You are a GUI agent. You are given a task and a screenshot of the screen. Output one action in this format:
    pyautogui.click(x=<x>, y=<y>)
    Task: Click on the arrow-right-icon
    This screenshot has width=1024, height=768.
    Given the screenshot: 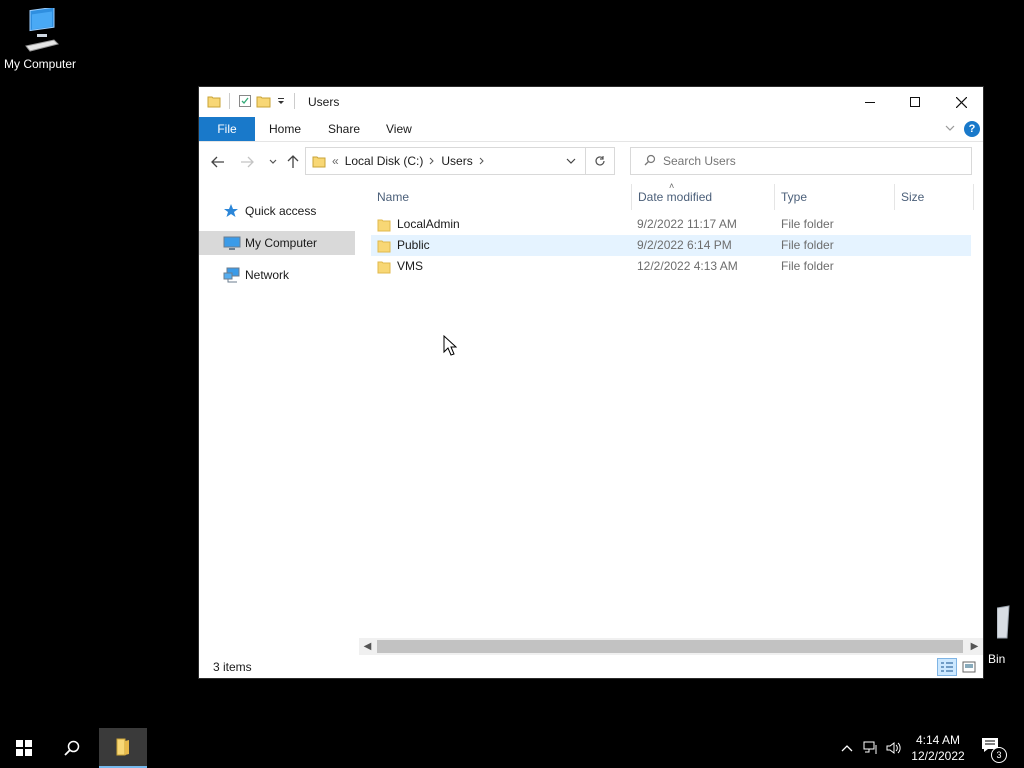 What is the action you would take?
    pyautogui.click(x=247, y=162)
    